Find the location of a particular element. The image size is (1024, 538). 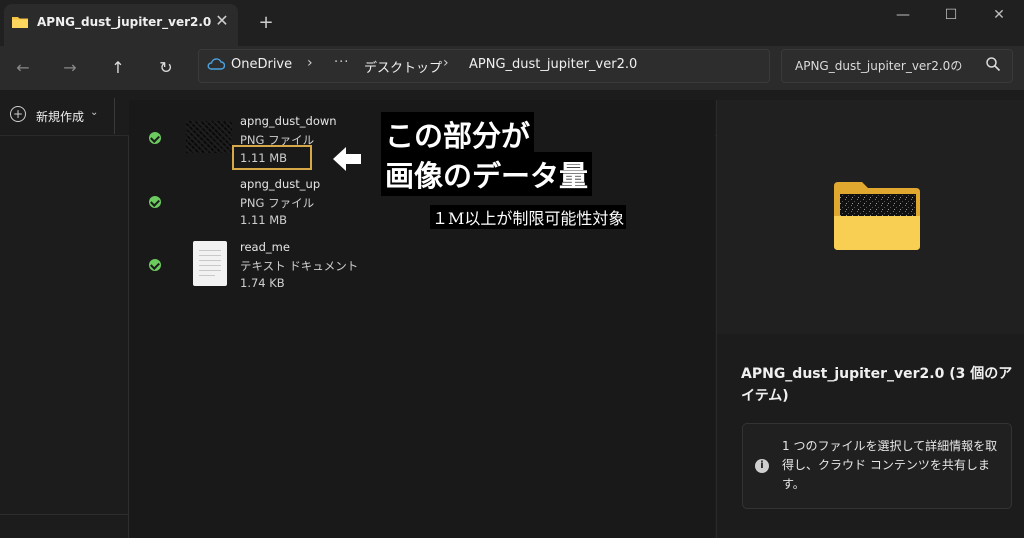

image-thumbnail is located at coordinates (209, 137).